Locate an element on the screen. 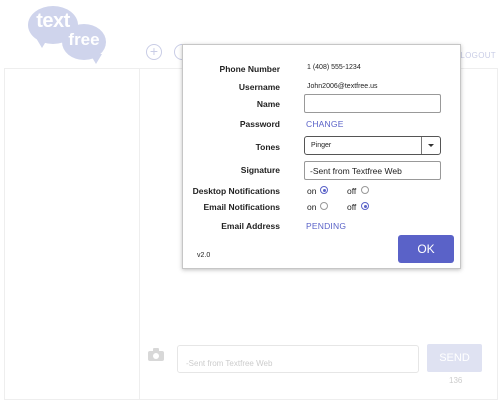 The image size is (500, 404). textfree-logo: text free is located at coordinates (67, 35).